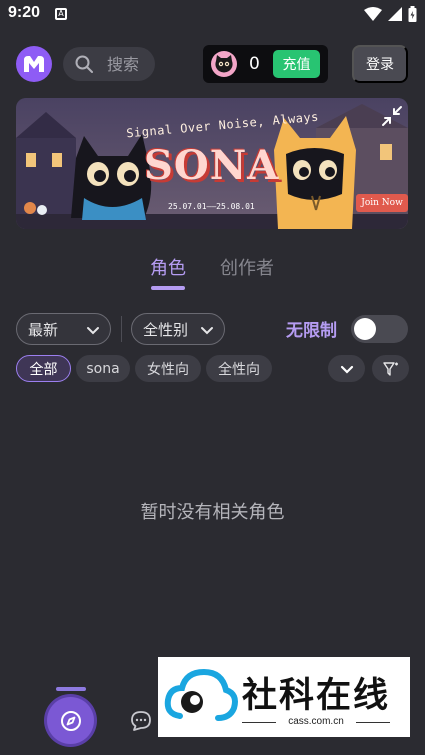 This screenshot has width=425, height=755. I want to click on empty-state-message: 暂时没有相关角色, so click(212, 512).